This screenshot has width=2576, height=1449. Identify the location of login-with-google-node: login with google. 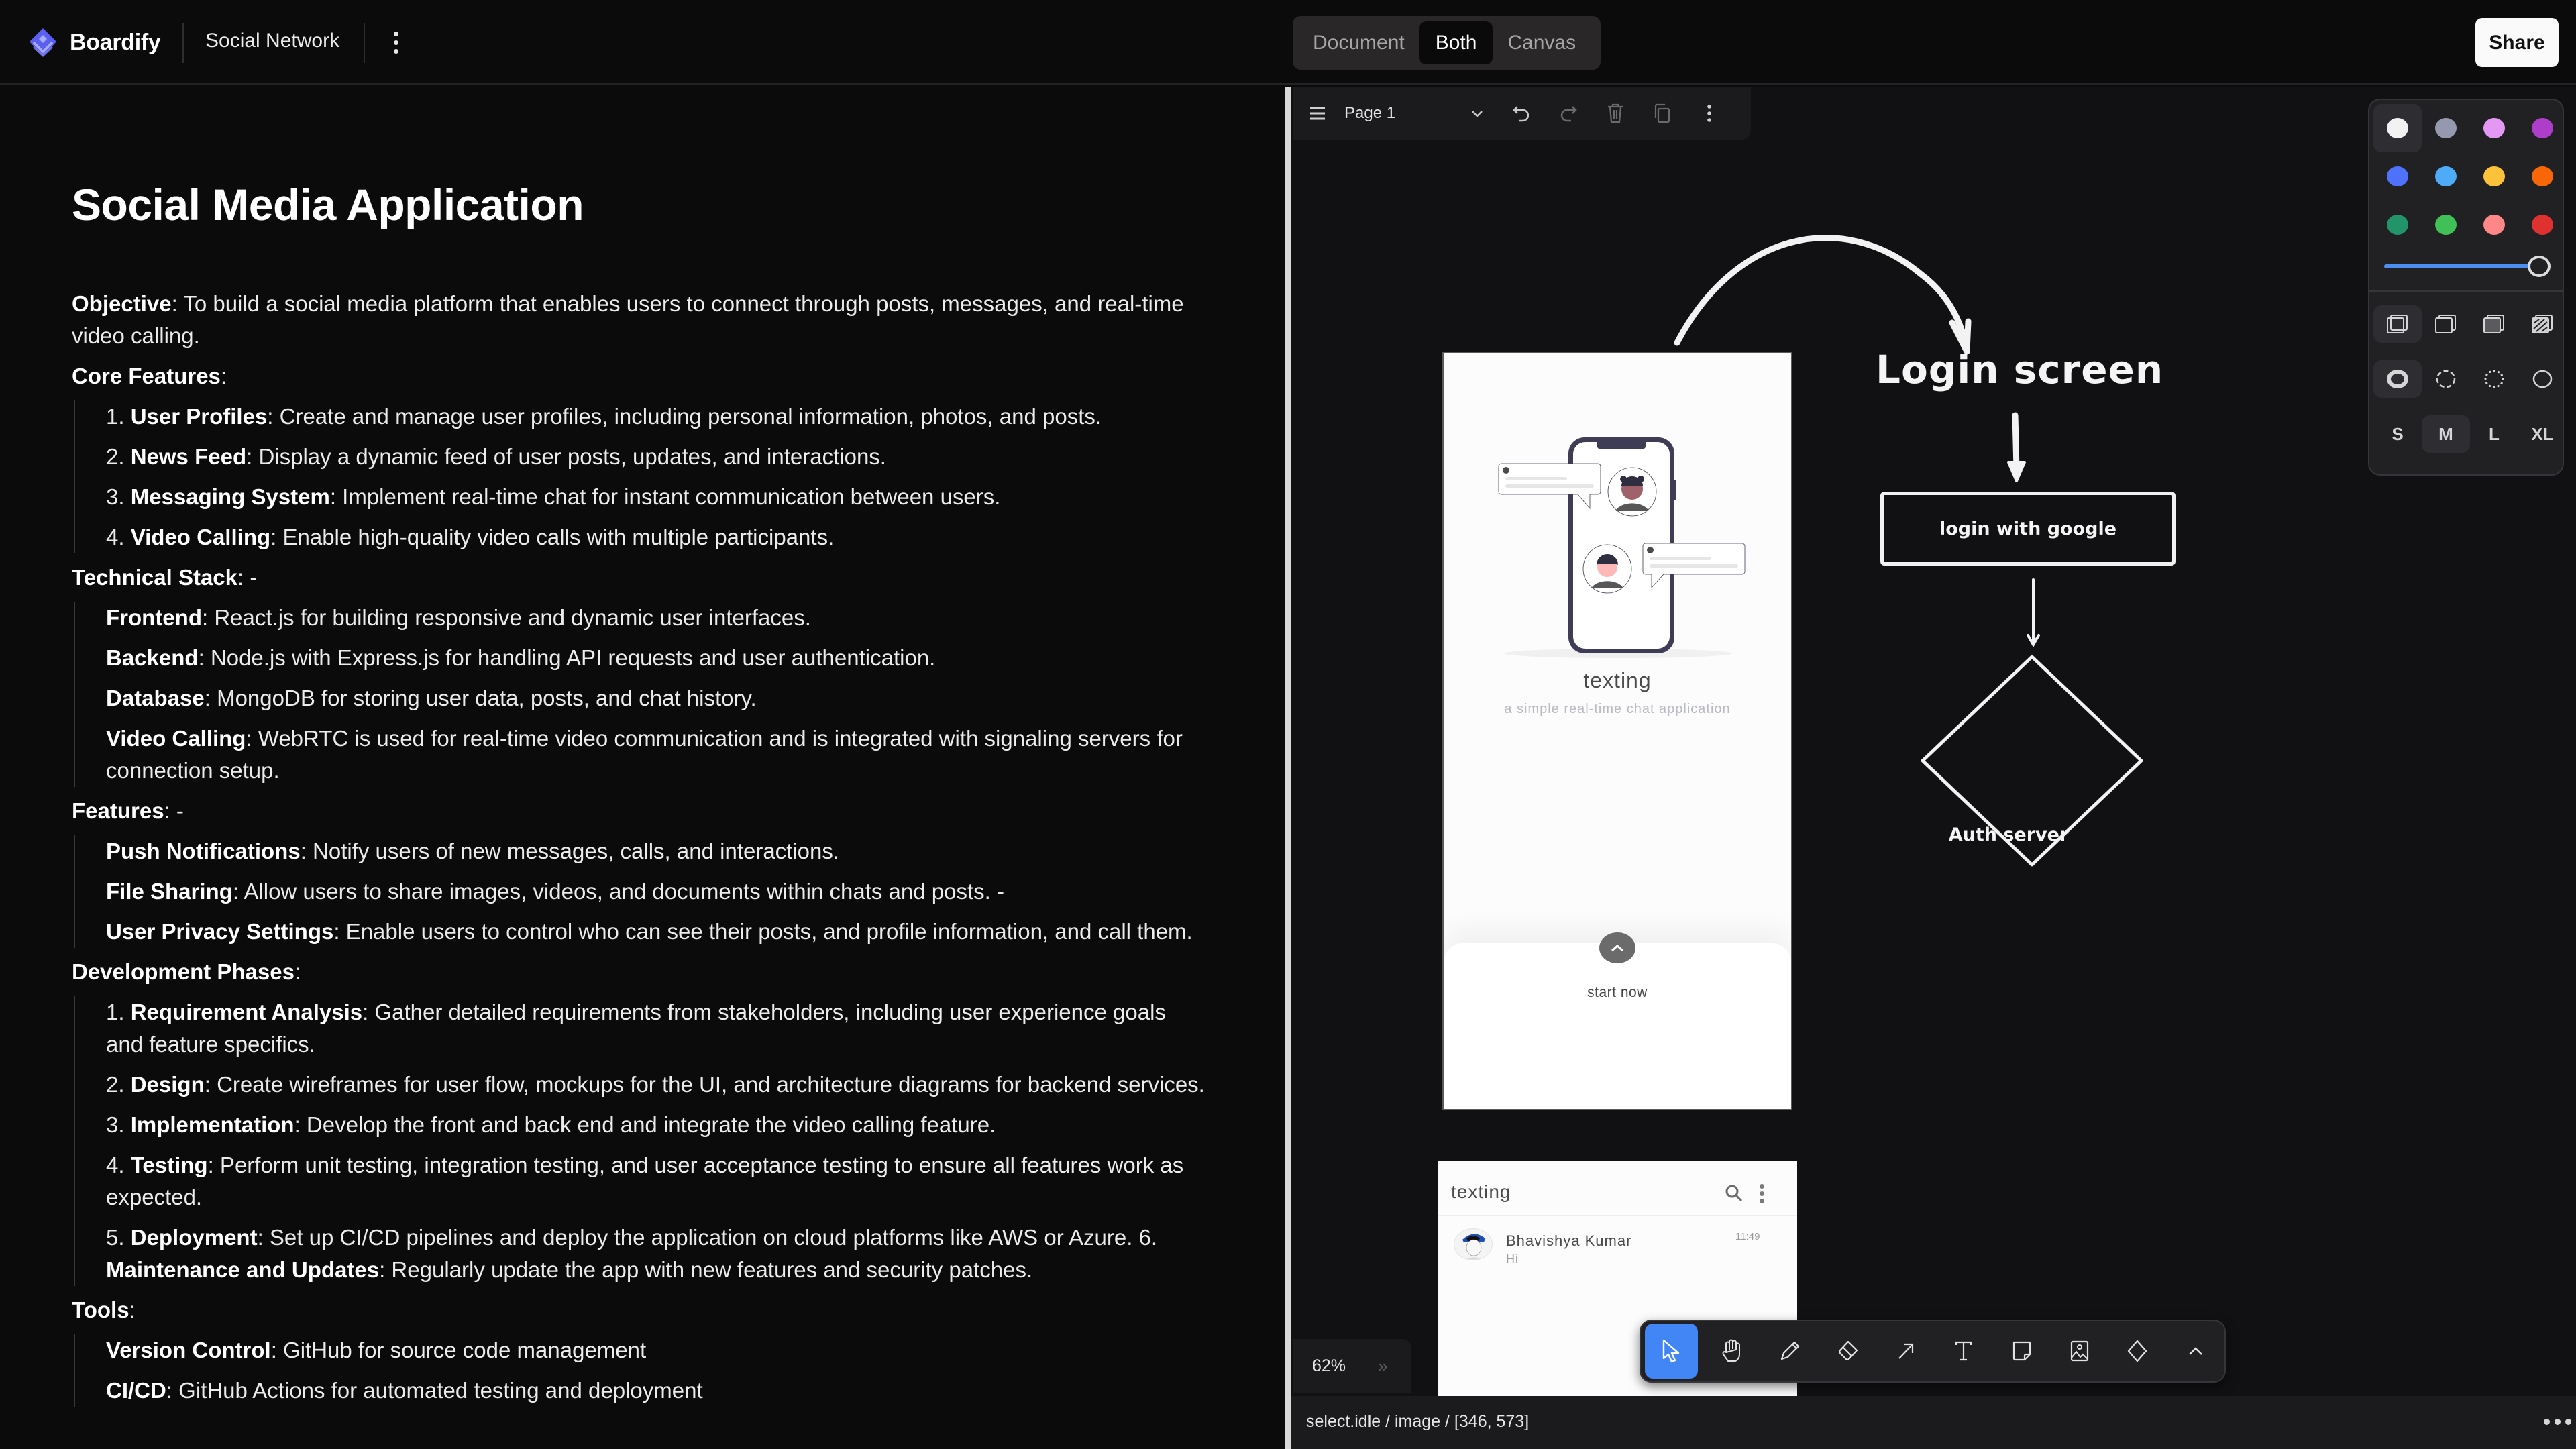
(2028, 529).